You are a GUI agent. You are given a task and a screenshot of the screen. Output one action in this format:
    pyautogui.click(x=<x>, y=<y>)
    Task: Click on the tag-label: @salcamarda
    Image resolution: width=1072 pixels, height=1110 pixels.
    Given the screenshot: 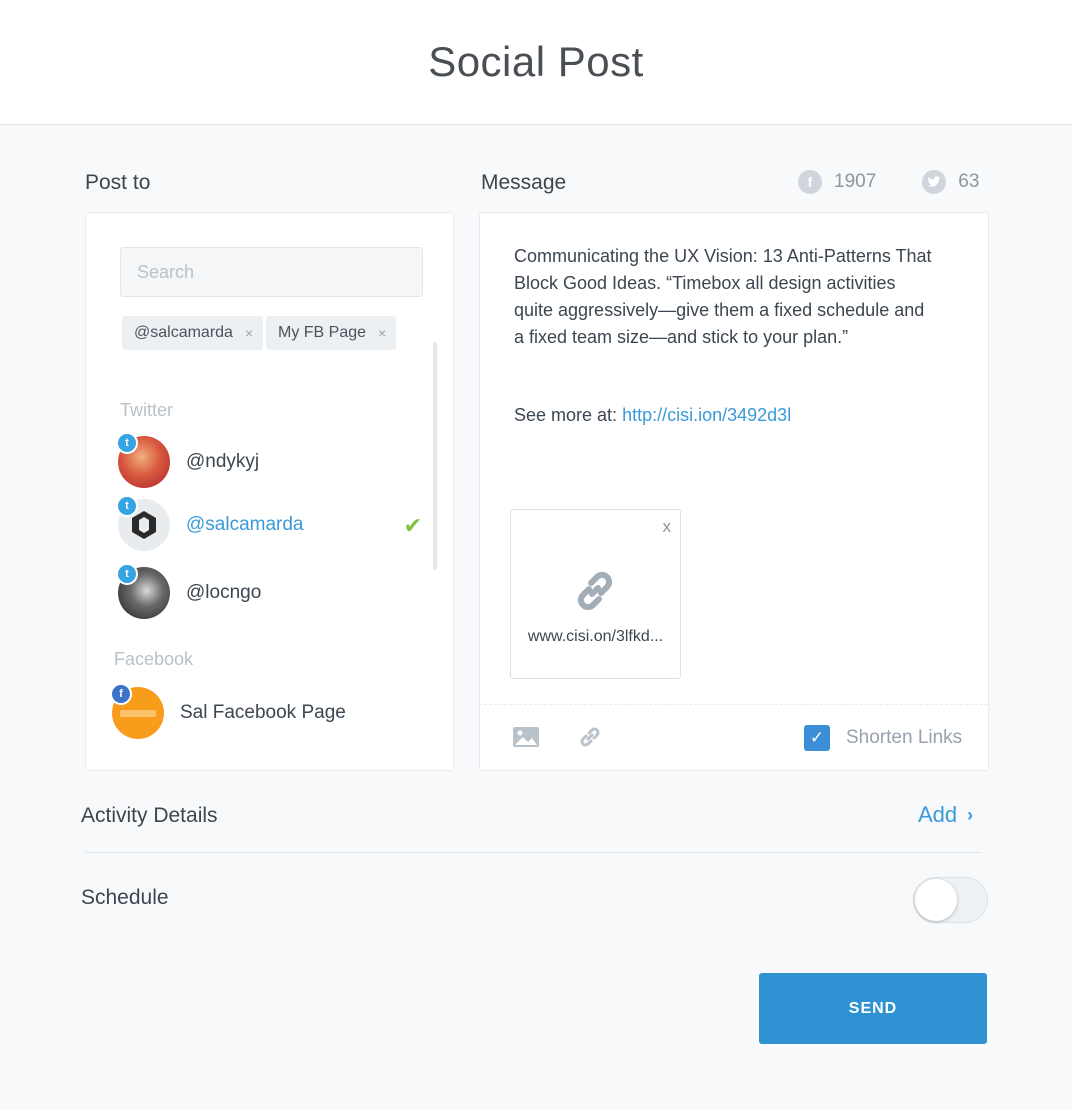 What is the action you would take?
    pyautogui.click(x=183, y=332)
    